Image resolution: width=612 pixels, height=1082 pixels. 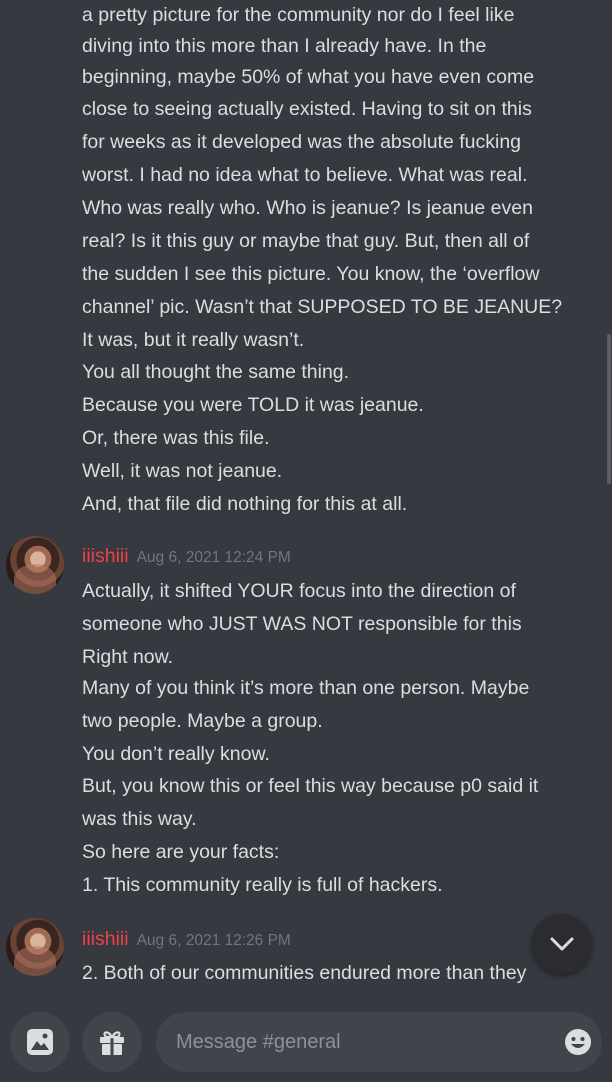 I want to click on timestamp: Aug 6, 2021 12:24 PM, so click(x=213, y=557).